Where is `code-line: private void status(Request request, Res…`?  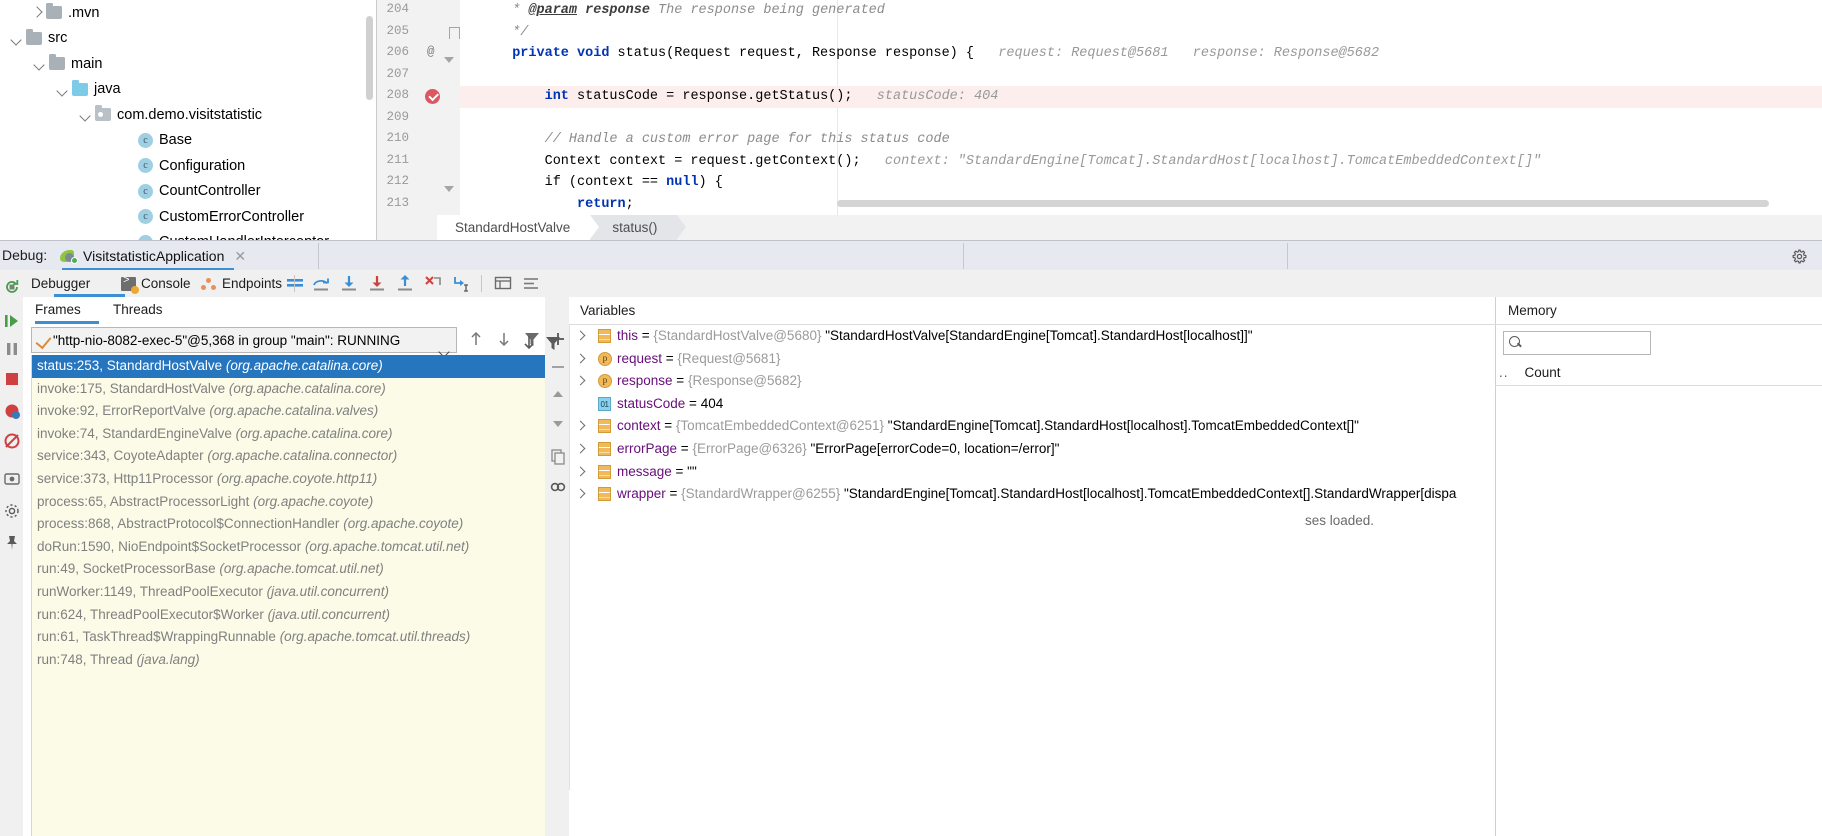
code-line: private void status(Request request, Res… is located at coordinates (1141, 54).